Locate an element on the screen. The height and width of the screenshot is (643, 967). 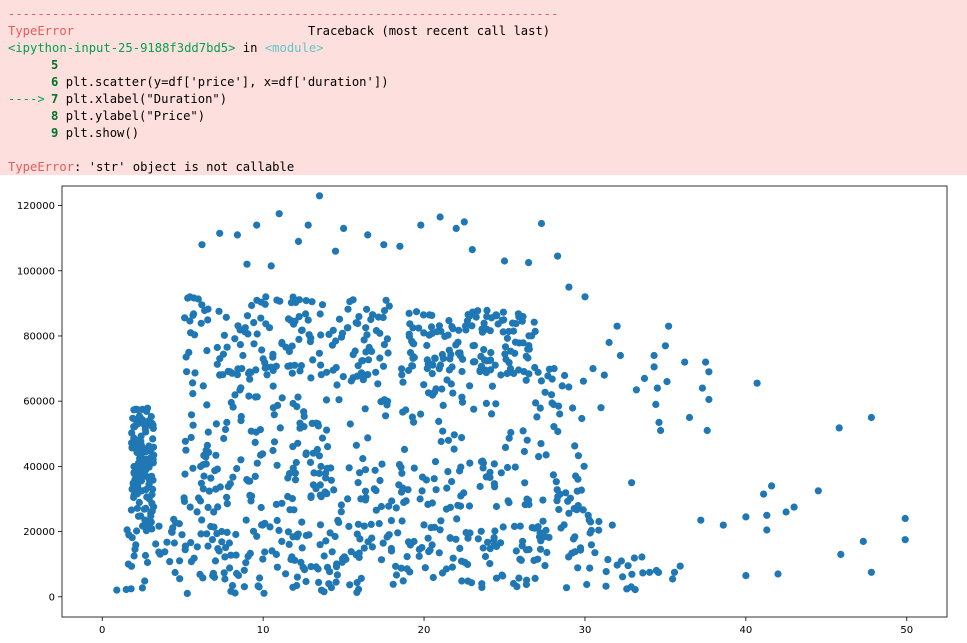
x-tick-label: 40 is located at coordinates (745, 630).